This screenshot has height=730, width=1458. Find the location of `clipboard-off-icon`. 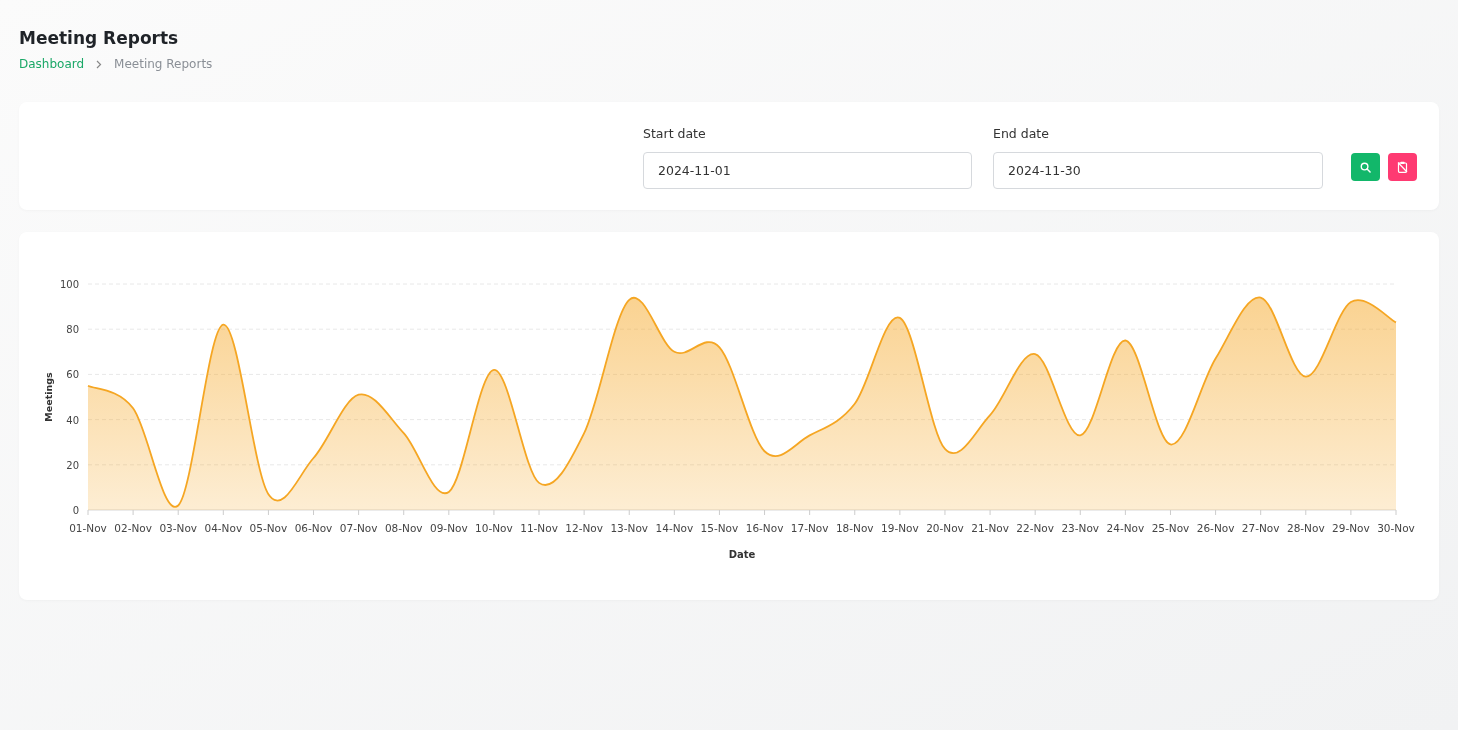

clipboard-off-icon is located at coordinates (1402, 167).